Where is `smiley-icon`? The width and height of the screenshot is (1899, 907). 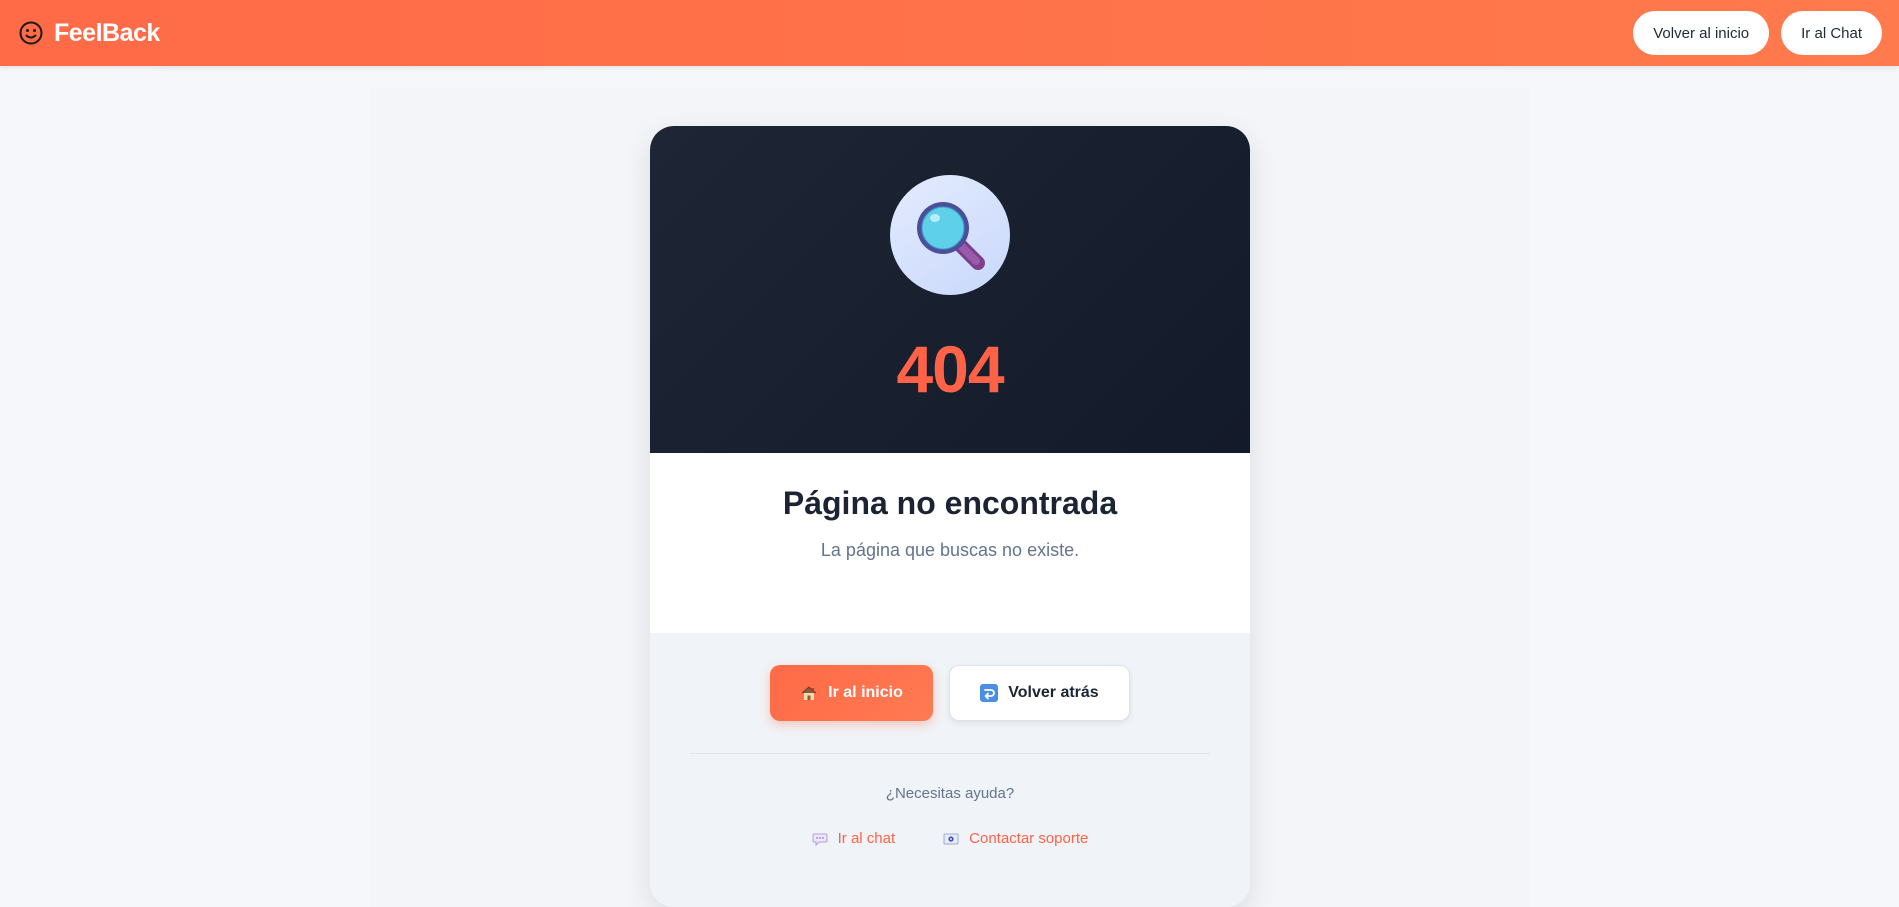
smiley-icon is located at coordinates (31, 33).